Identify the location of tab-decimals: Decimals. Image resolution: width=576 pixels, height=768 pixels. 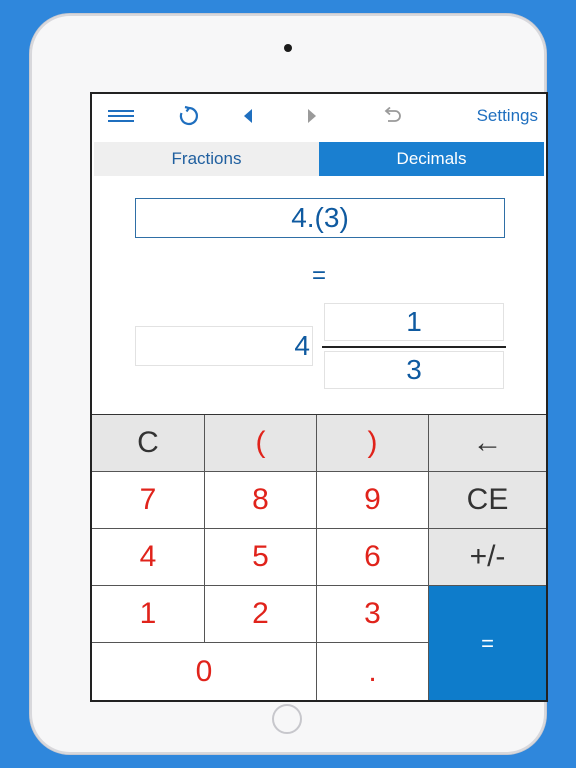
(431, 159).